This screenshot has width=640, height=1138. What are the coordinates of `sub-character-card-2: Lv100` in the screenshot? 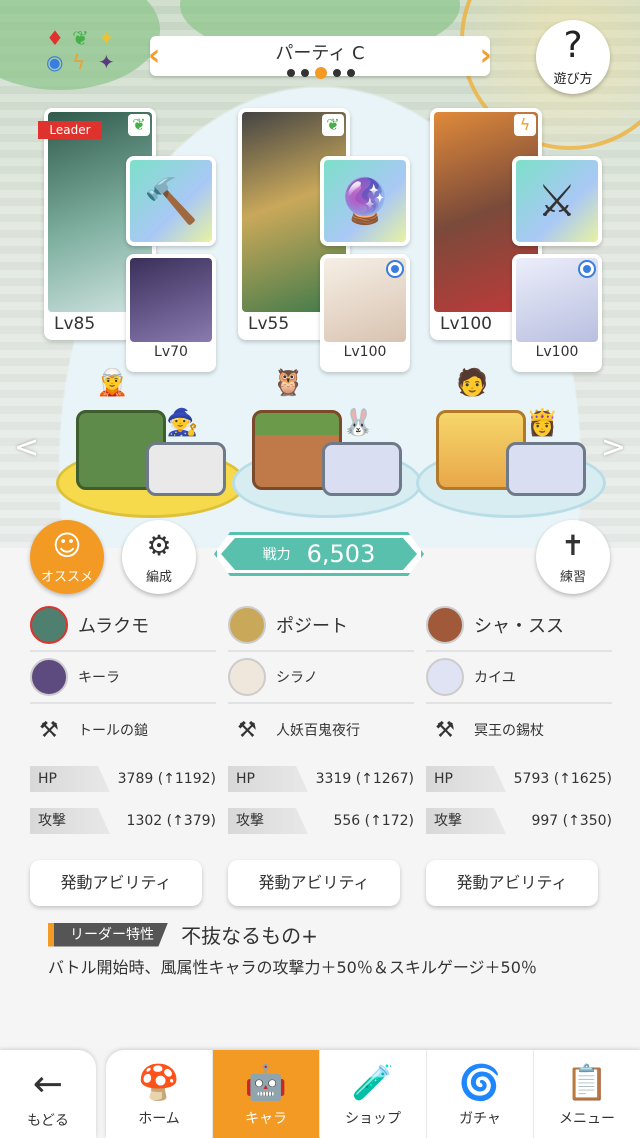 It's located at (365, 313).